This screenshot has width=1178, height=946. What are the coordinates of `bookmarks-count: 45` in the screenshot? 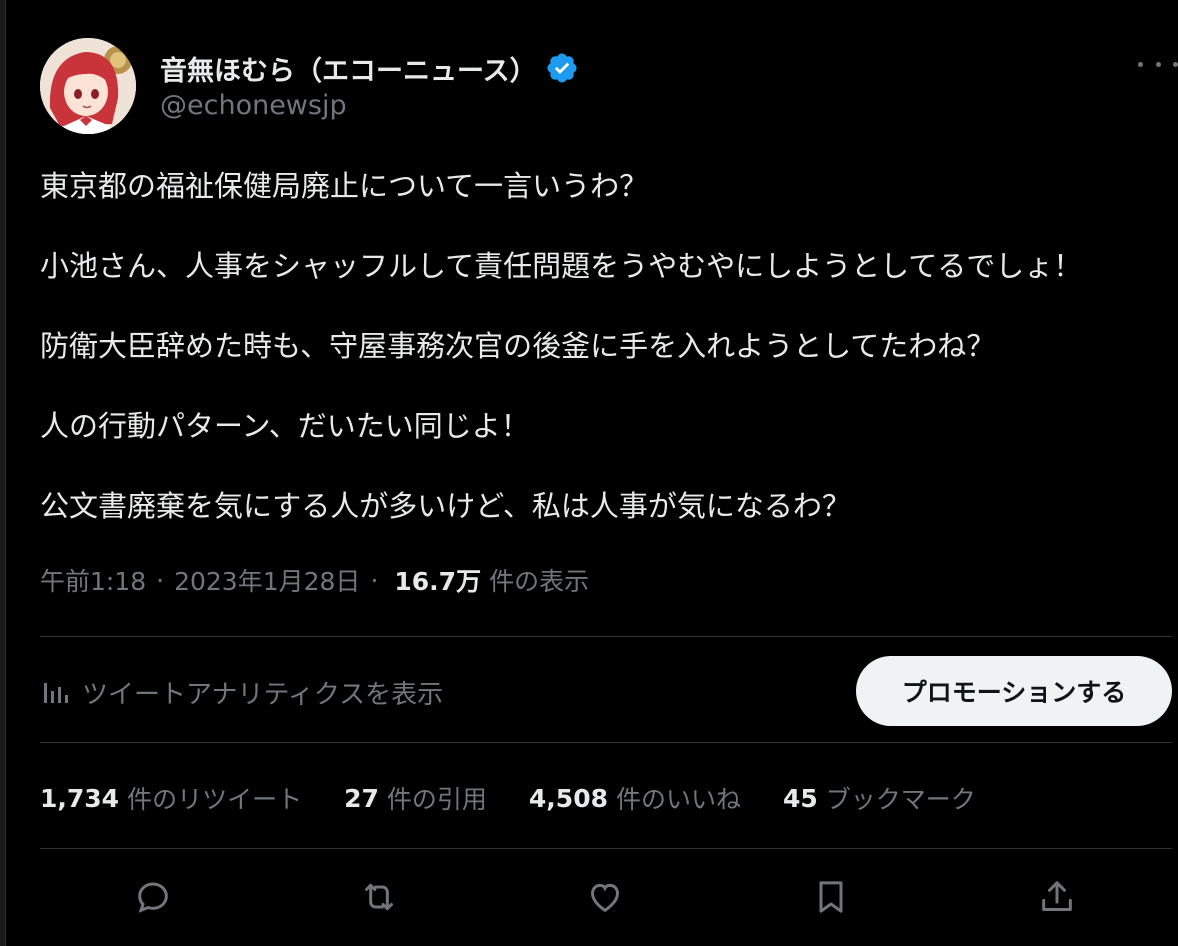 It's located at (800, 798).